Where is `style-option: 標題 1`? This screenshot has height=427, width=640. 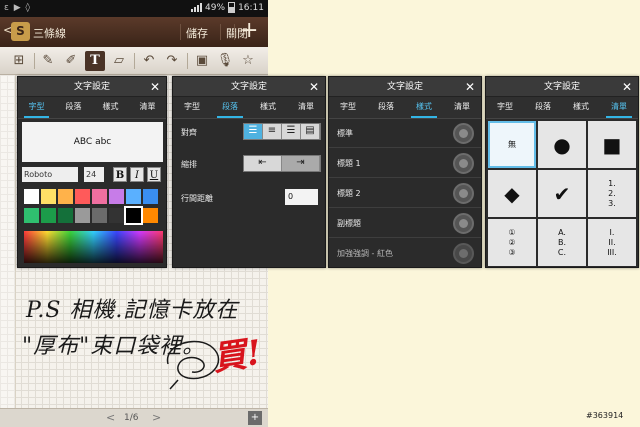
style-option: 標題 1 is located at coordinates (405, 163).